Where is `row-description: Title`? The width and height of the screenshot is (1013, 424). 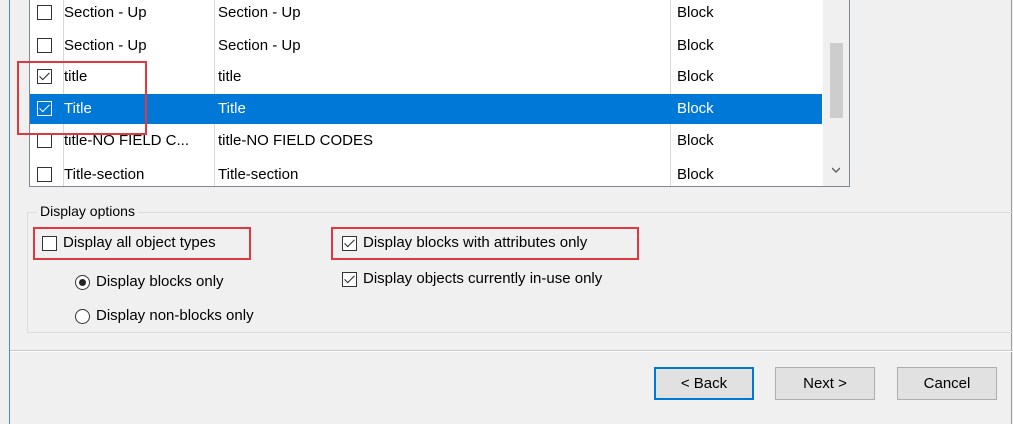 row-description: Title is located at coordinates (232, 108).